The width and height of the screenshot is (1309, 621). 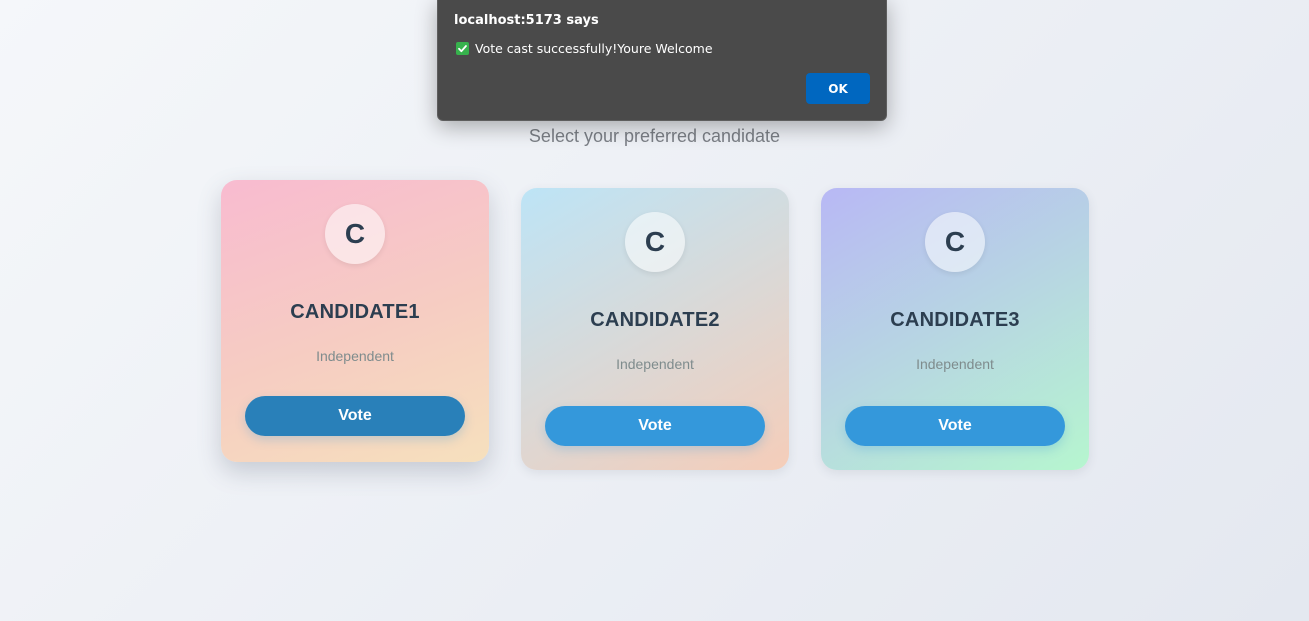 What do you see at coordinates (655, 320) in the screenshot?
I see `candidate-name: CANDIDATE2` at bounding box center [655, 320].